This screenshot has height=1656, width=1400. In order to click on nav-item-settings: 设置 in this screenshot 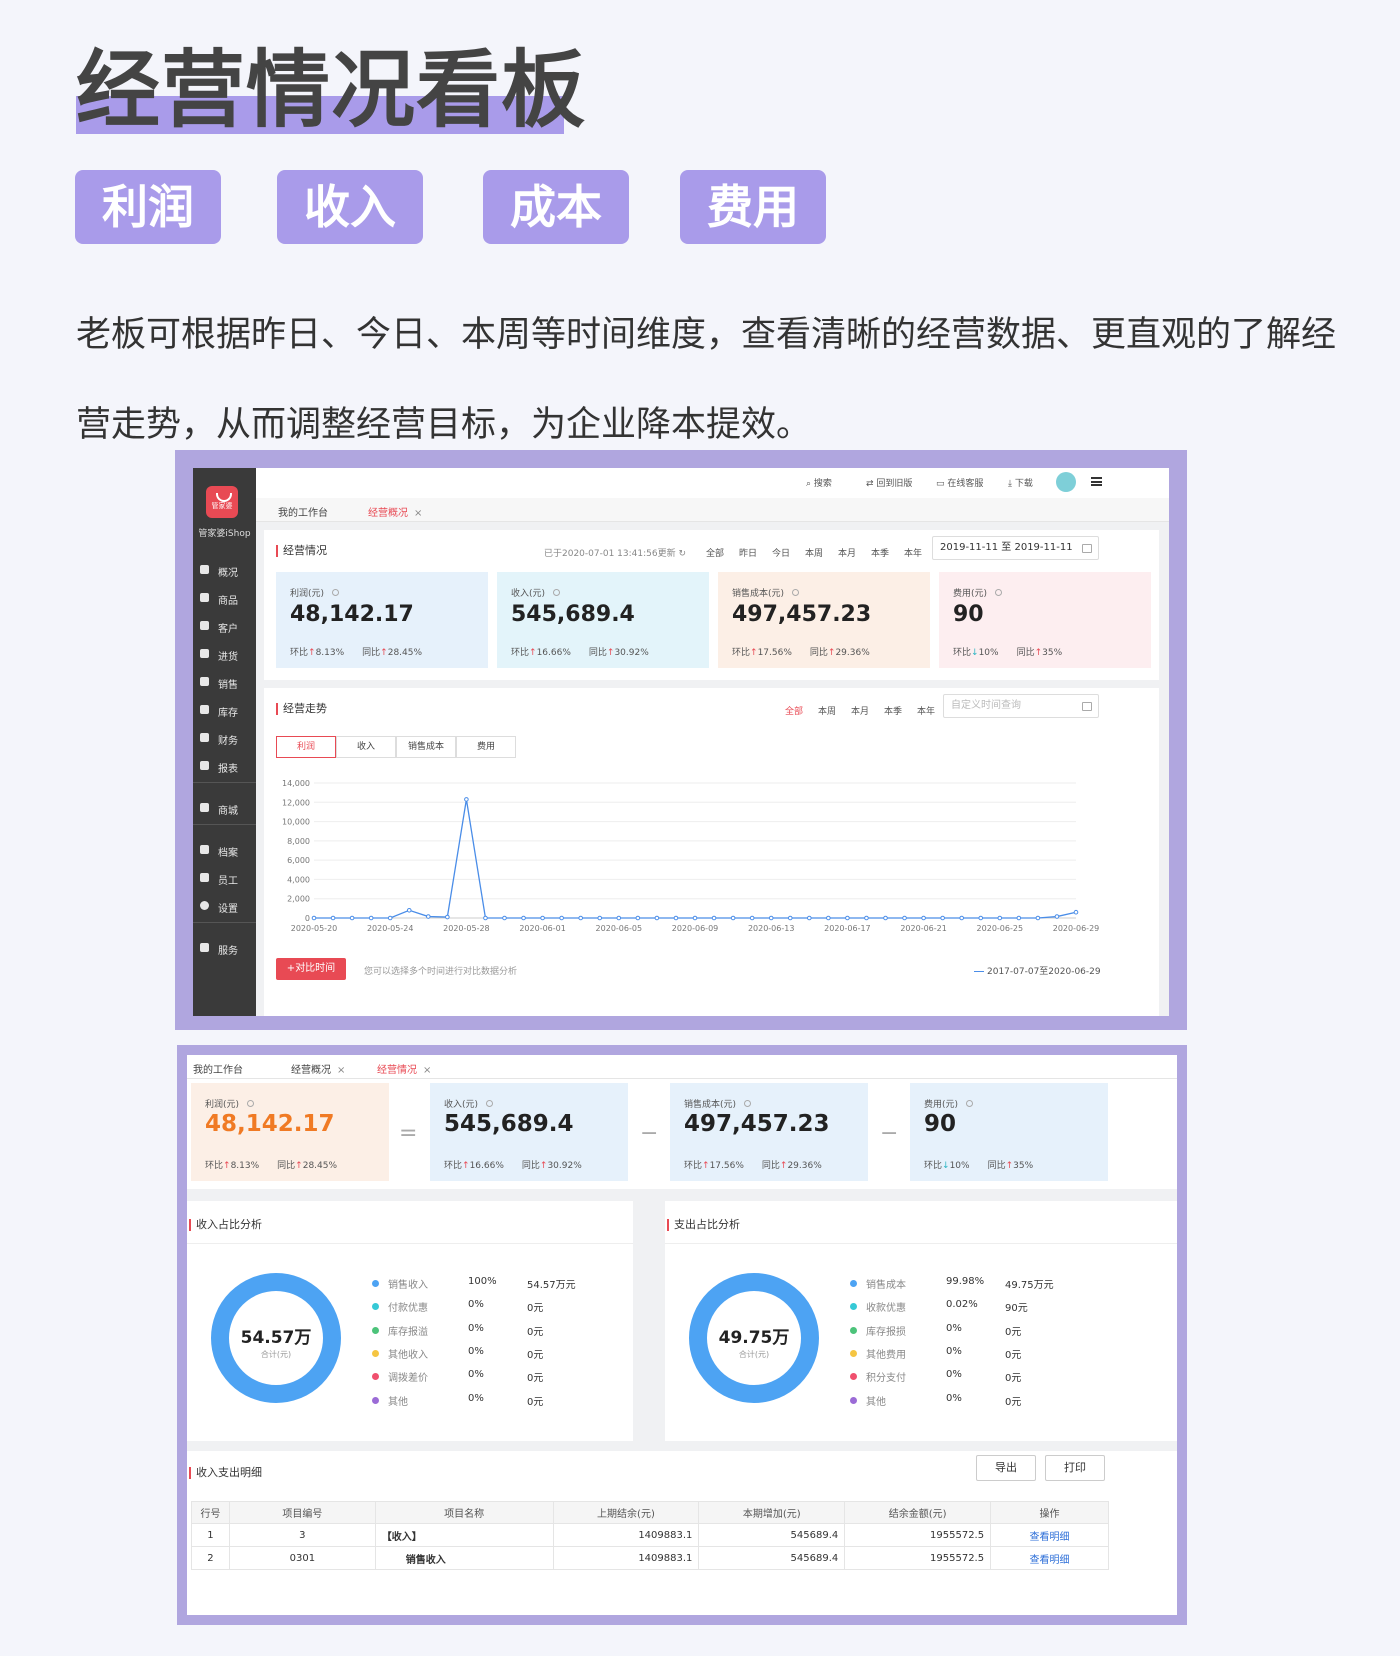, I will do `click(224, 907)`.